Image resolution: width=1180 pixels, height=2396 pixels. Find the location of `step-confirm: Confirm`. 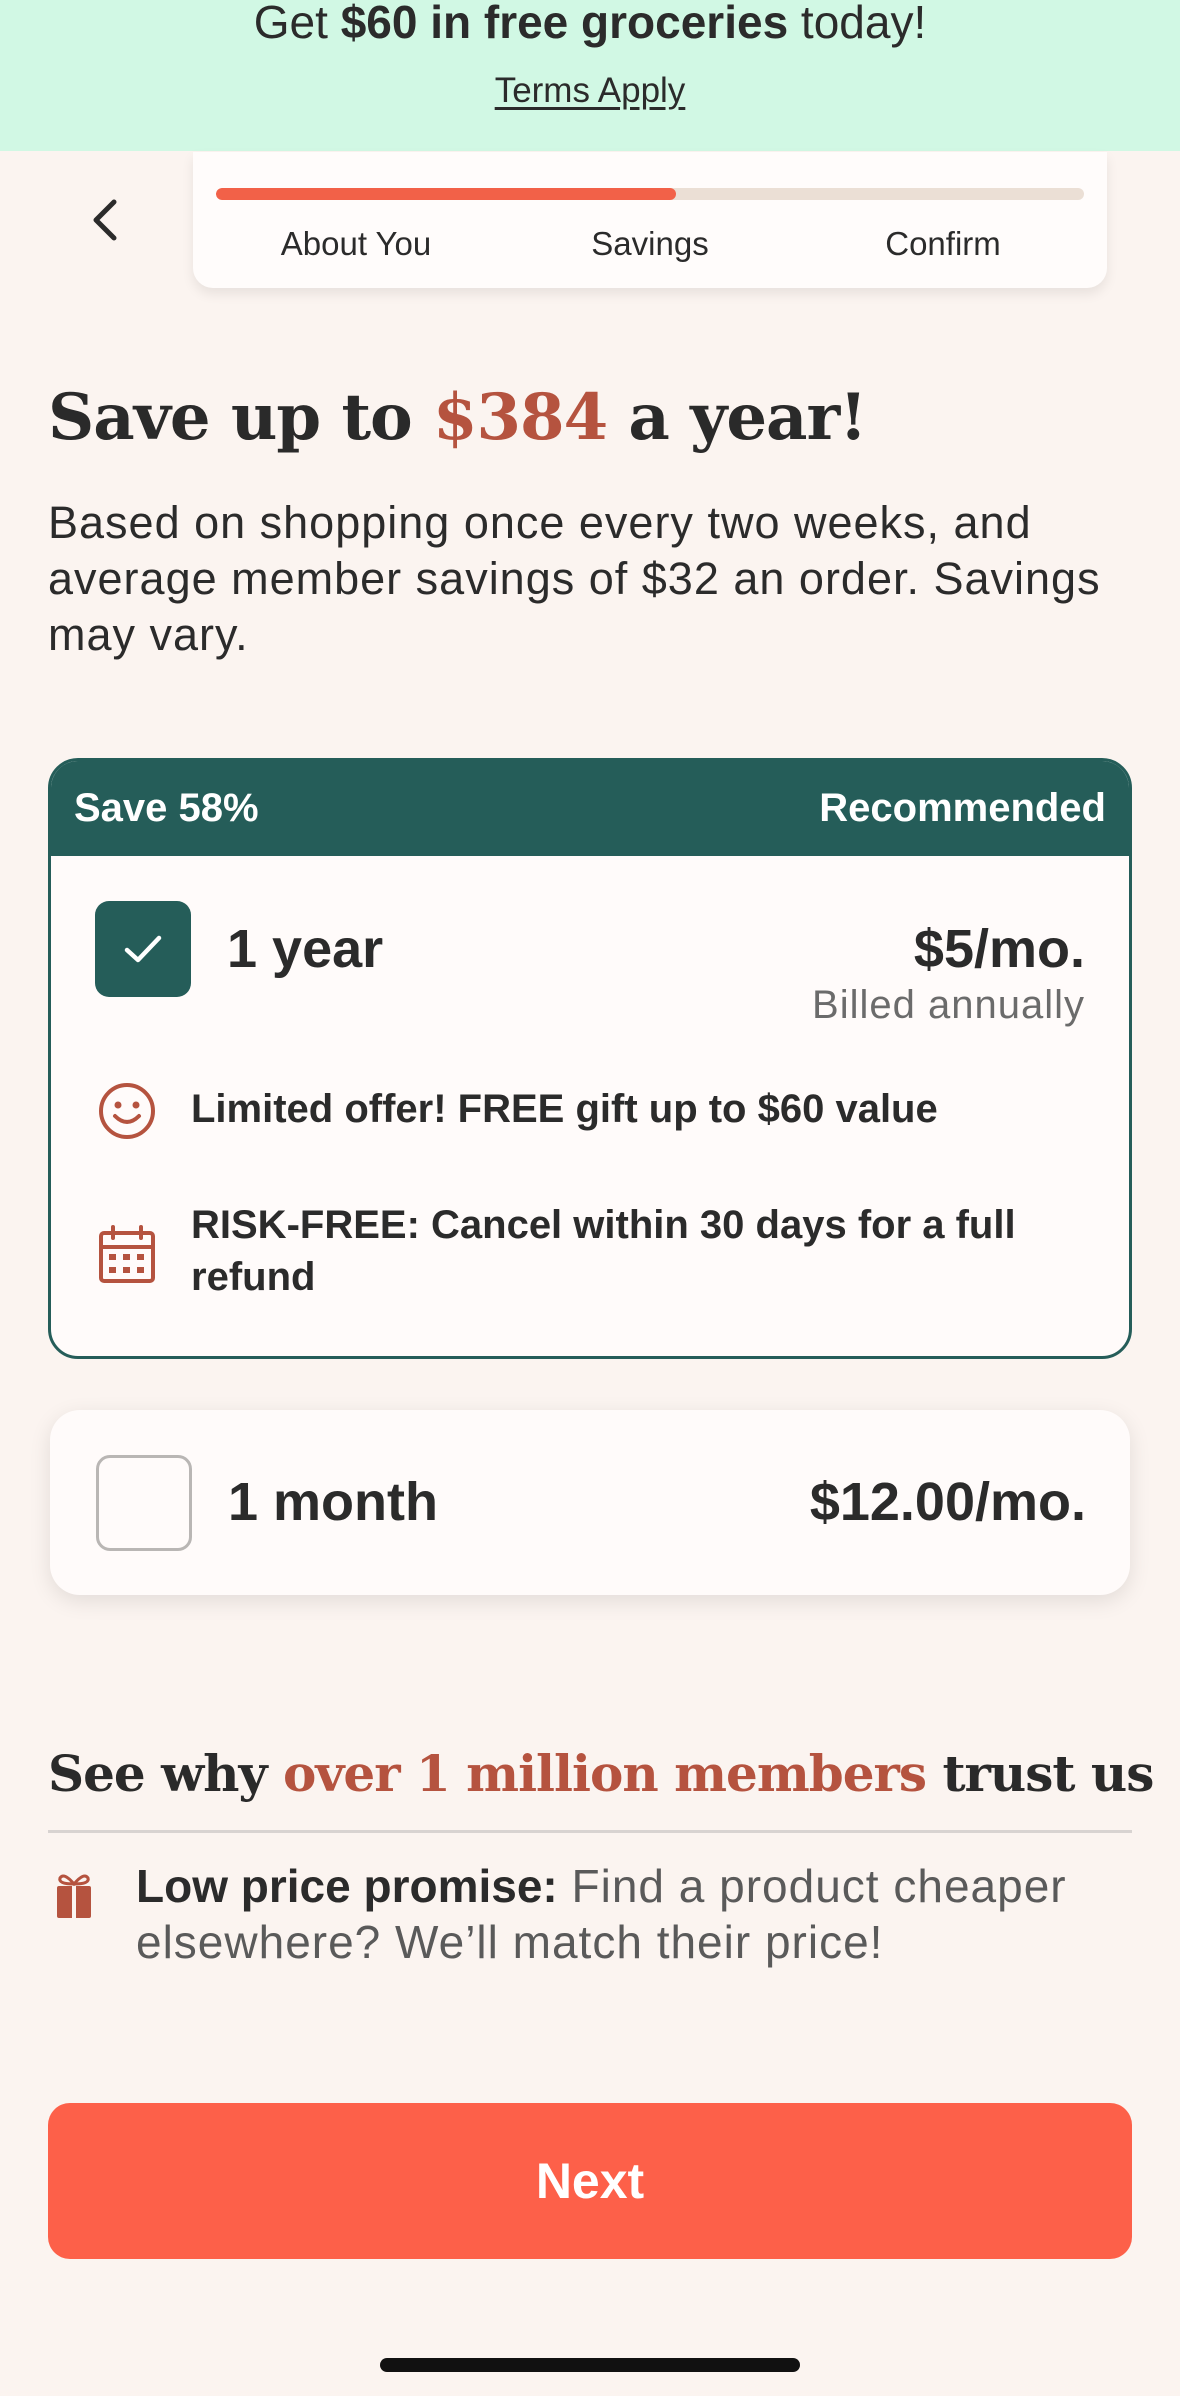

step-confirm: Confirm is located at coordinates (943, 243).